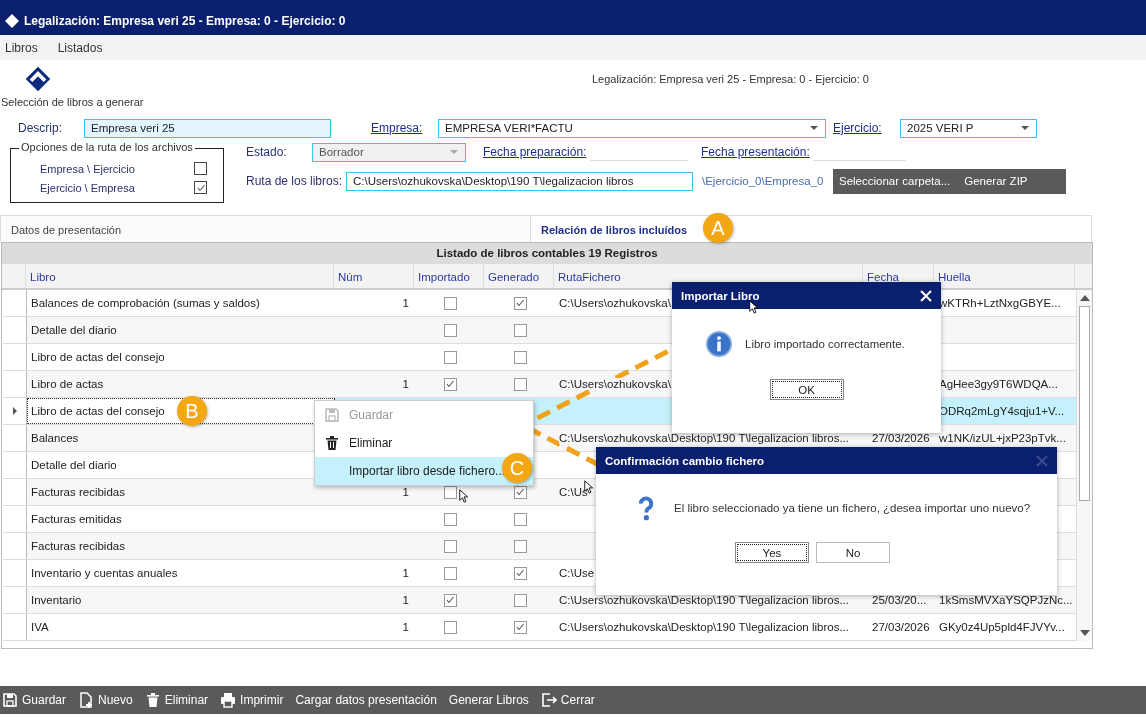 The height and width of the screenshot is (717, 1146). I want to click on table-cell: Facturas emitidas, so click(76, 519).